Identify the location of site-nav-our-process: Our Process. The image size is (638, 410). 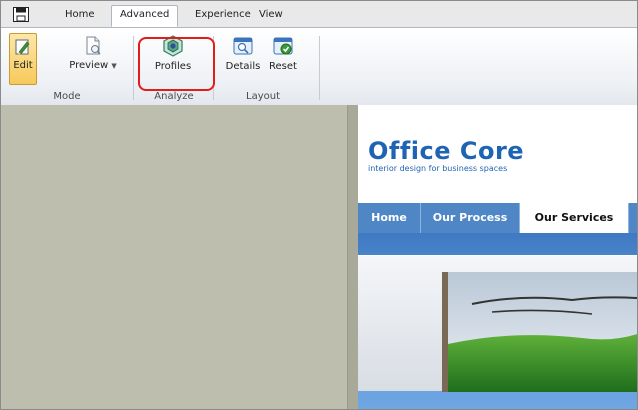
(470, 218).